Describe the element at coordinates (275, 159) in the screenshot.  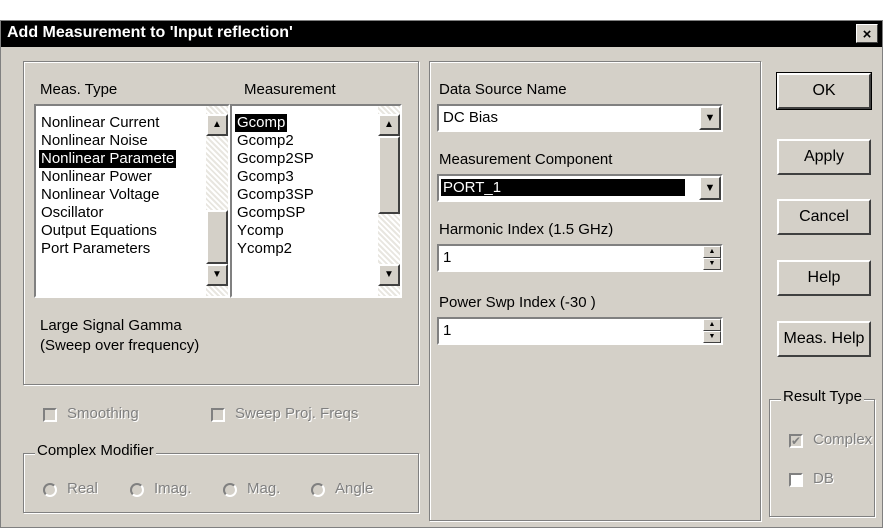
I see `list-item: Gcomp2SP` at that location.